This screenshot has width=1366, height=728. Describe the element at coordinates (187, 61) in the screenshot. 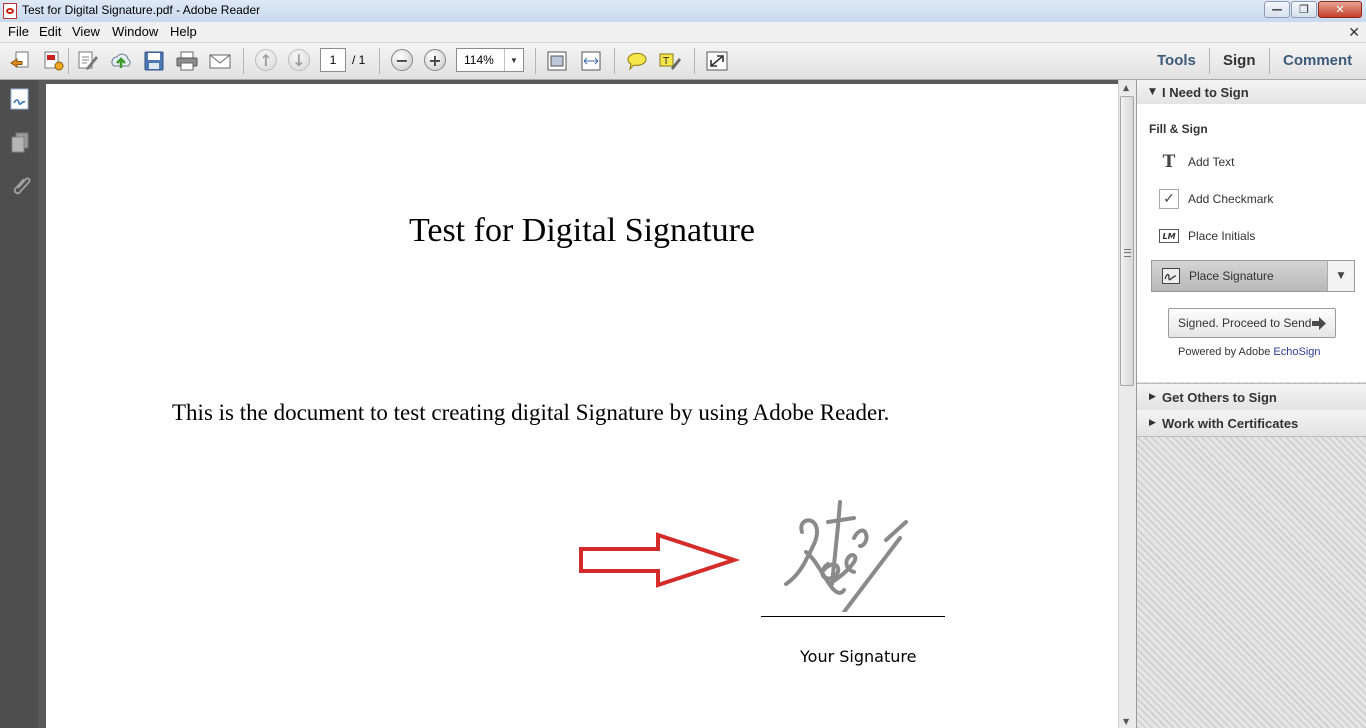

I see `print-icon` at that location.